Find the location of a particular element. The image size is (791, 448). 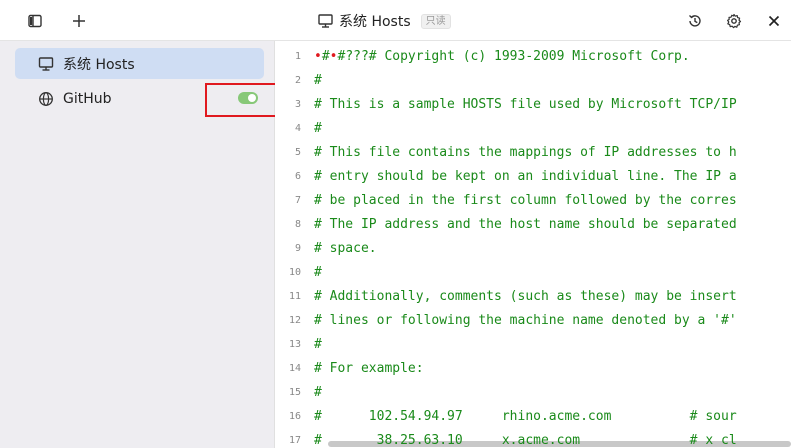

sidebar-item-github: GitHub is located at coordinates (139, 98).